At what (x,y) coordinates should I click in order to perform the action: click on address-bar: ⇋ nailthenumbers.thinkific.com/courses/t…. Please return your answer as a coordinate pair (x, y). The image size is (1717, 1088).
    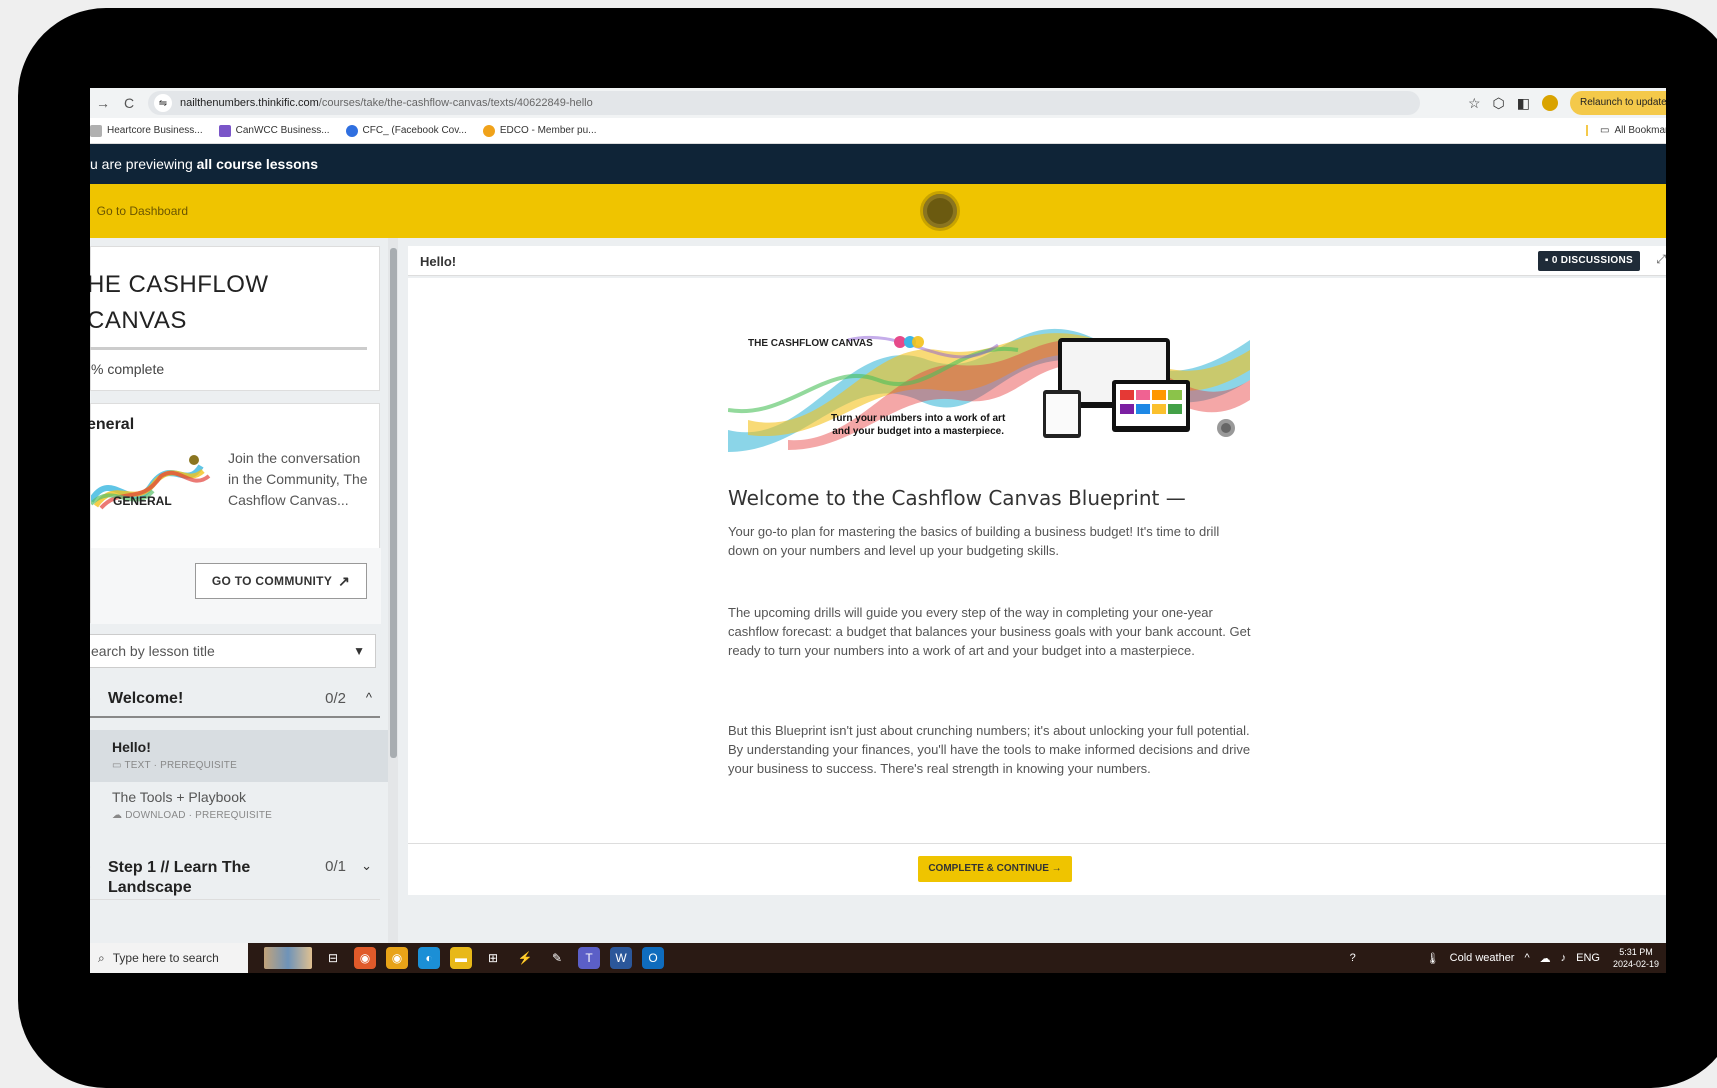
    Looking at the image, I should click on (784, 103).